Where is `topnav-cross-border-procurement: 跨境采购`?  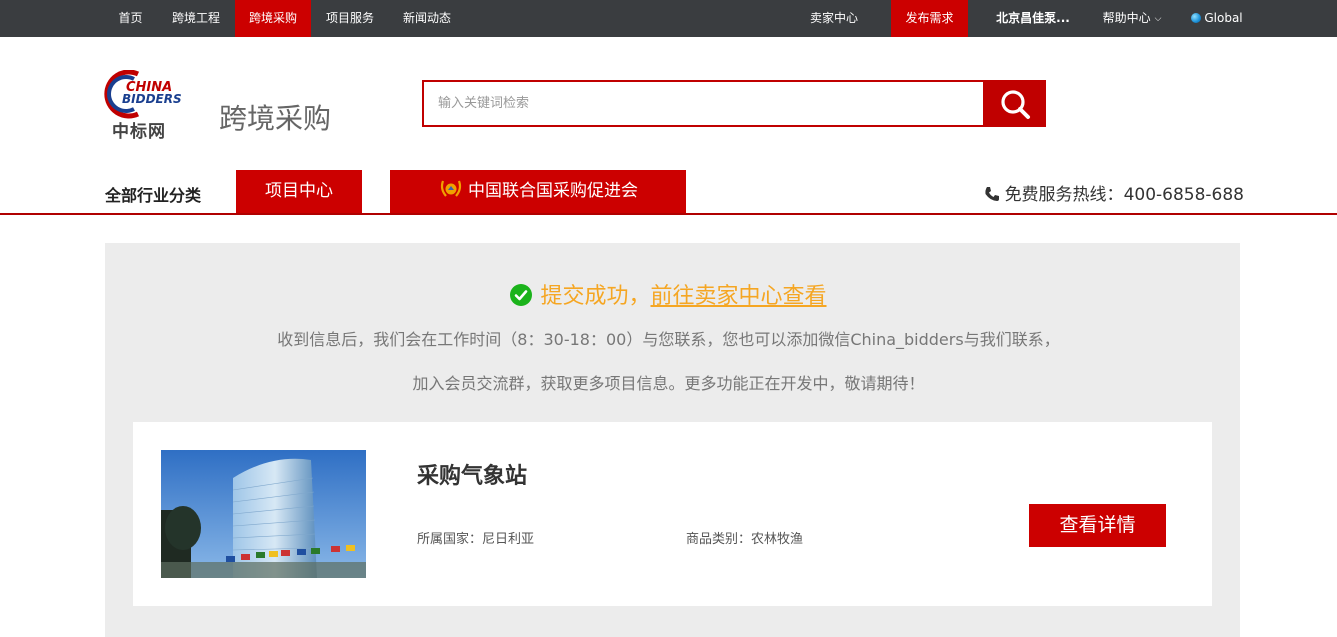
topnav-cross-border-procurement: 跨境采购 is located at coordinates (273, 18).